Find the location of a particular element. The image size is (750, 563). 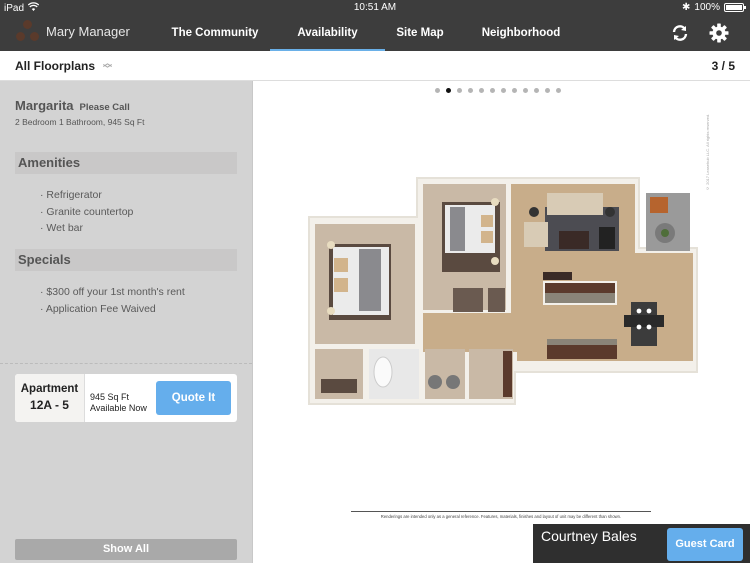

floorplan-name: Margarita is located at coordinates (44, 105).